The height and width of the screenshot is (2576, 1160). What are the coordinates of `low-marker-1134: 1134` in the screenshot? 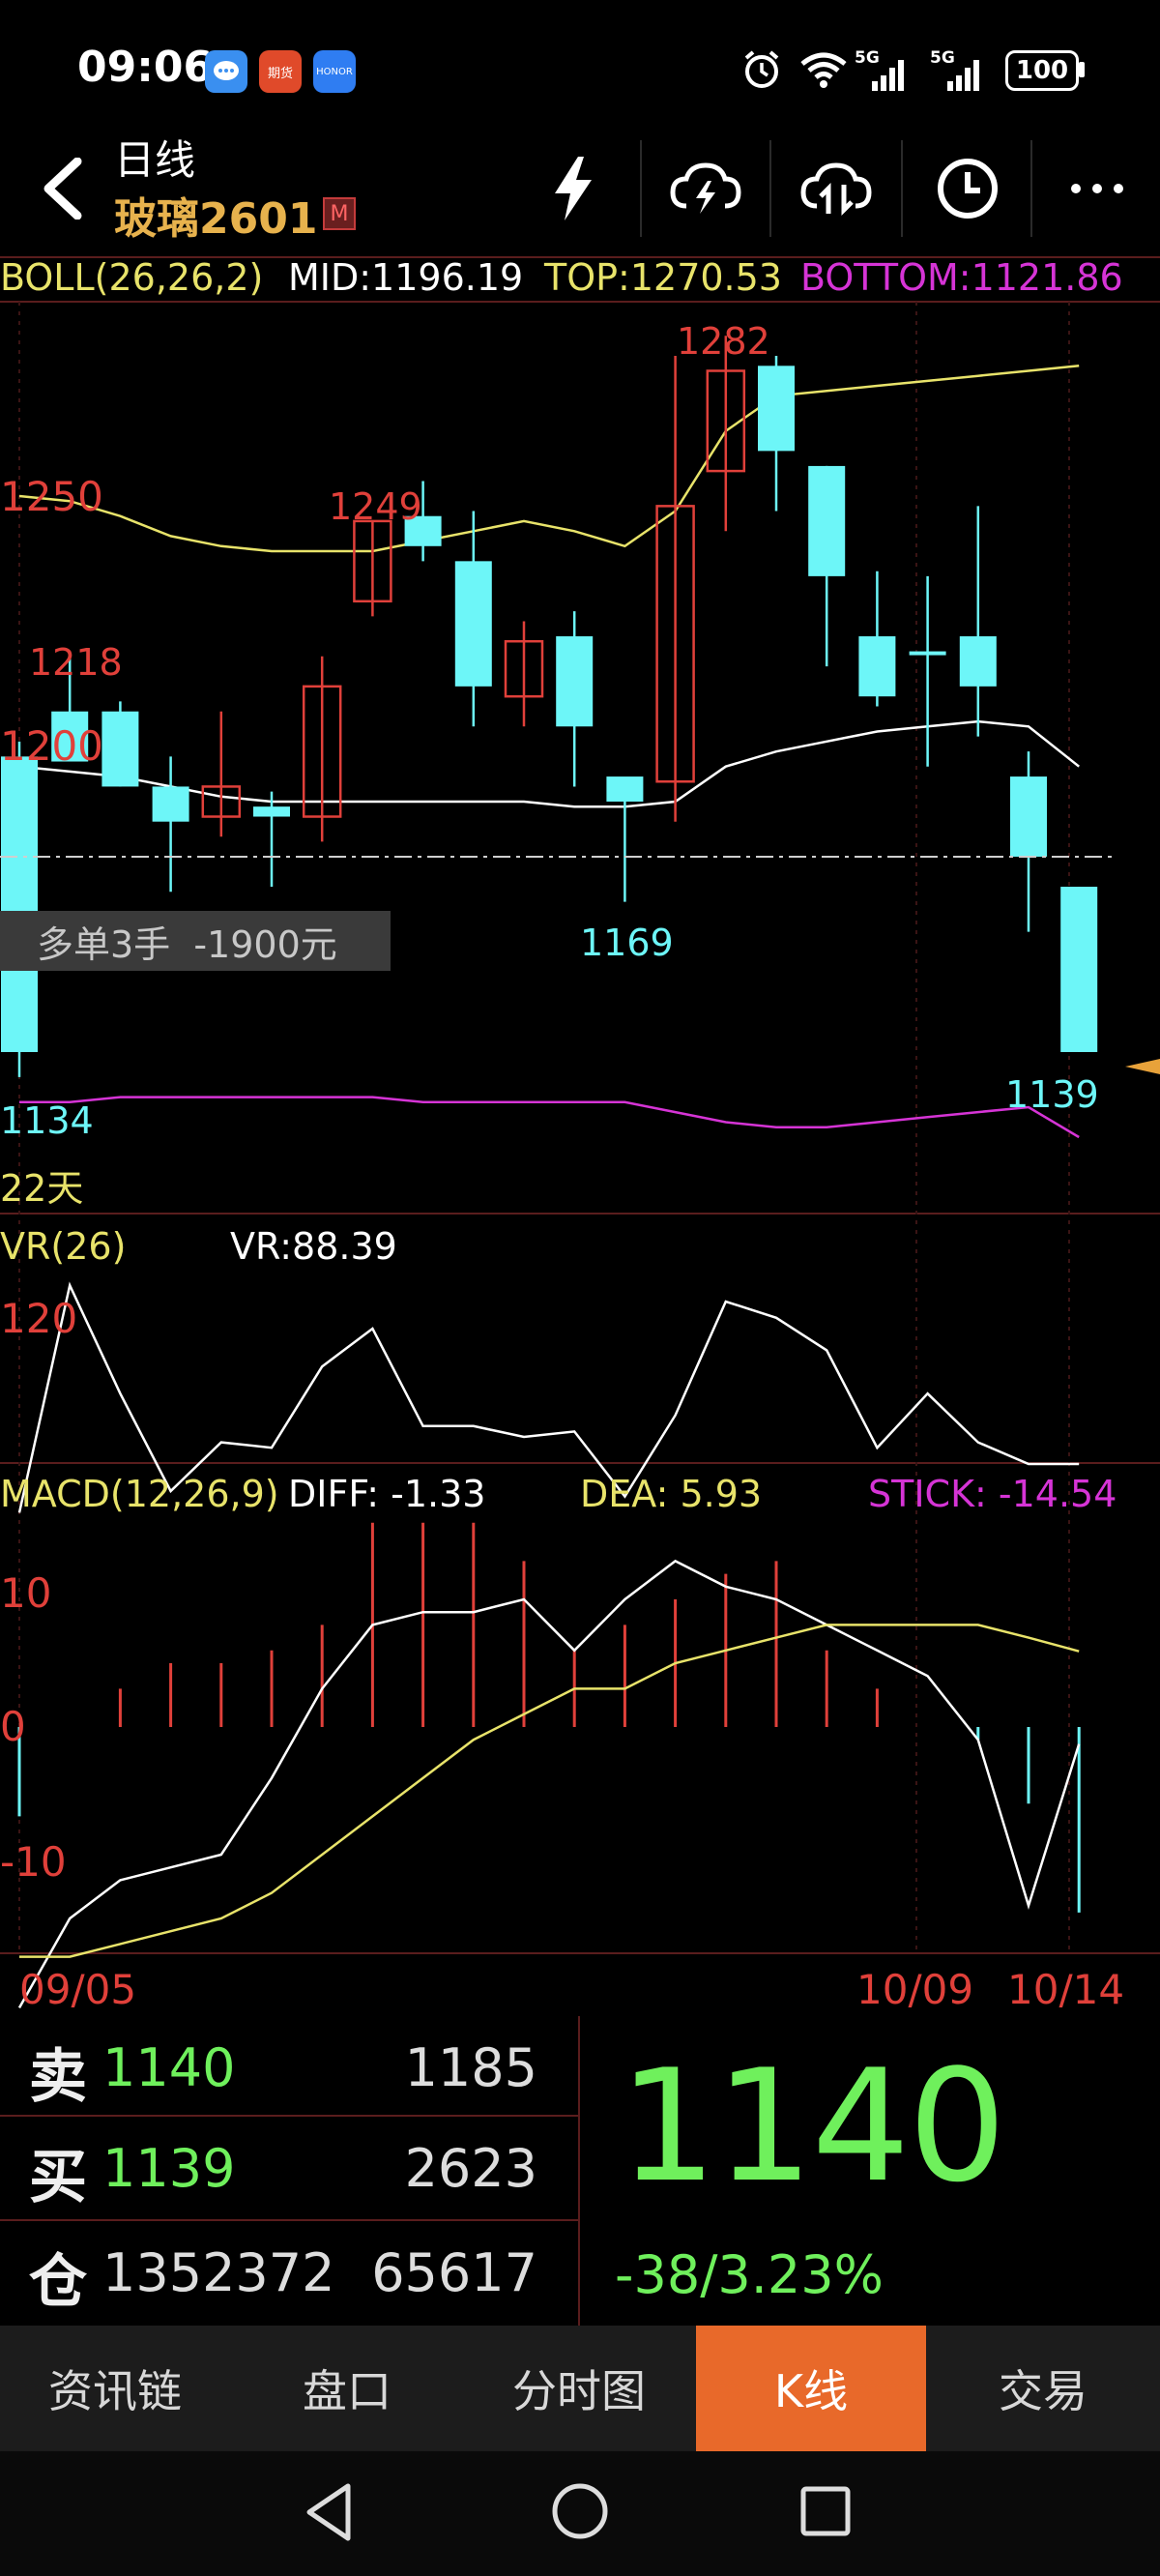 It's located at (47, 1120).